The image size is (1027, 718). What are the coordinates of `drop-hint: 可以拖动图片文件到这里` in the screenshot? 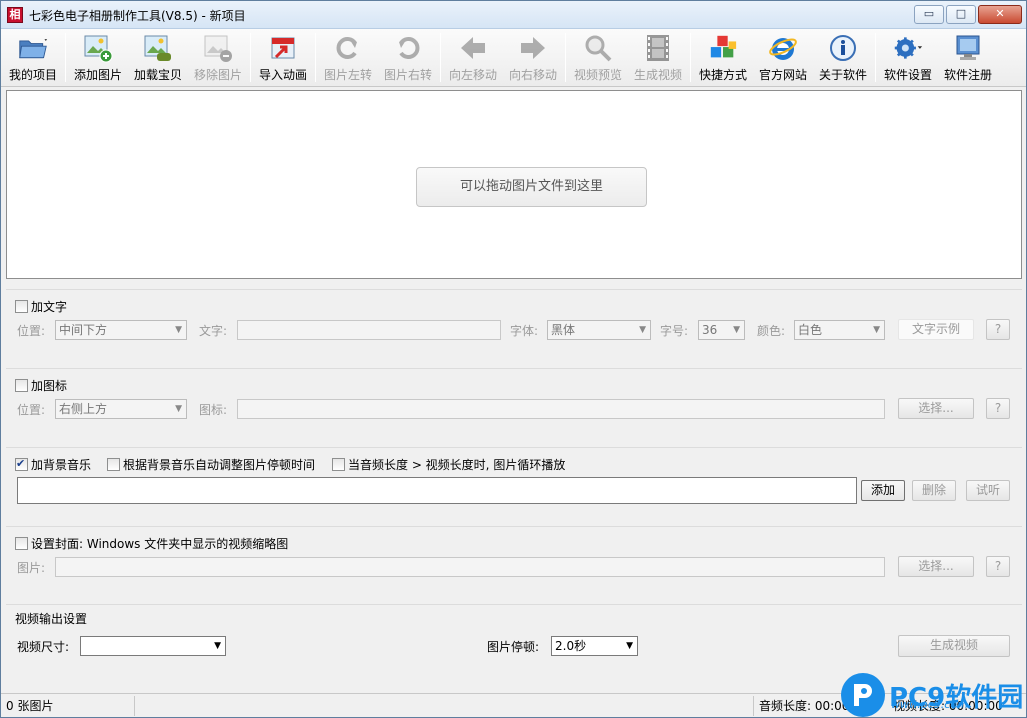 It's located at (531, 187).